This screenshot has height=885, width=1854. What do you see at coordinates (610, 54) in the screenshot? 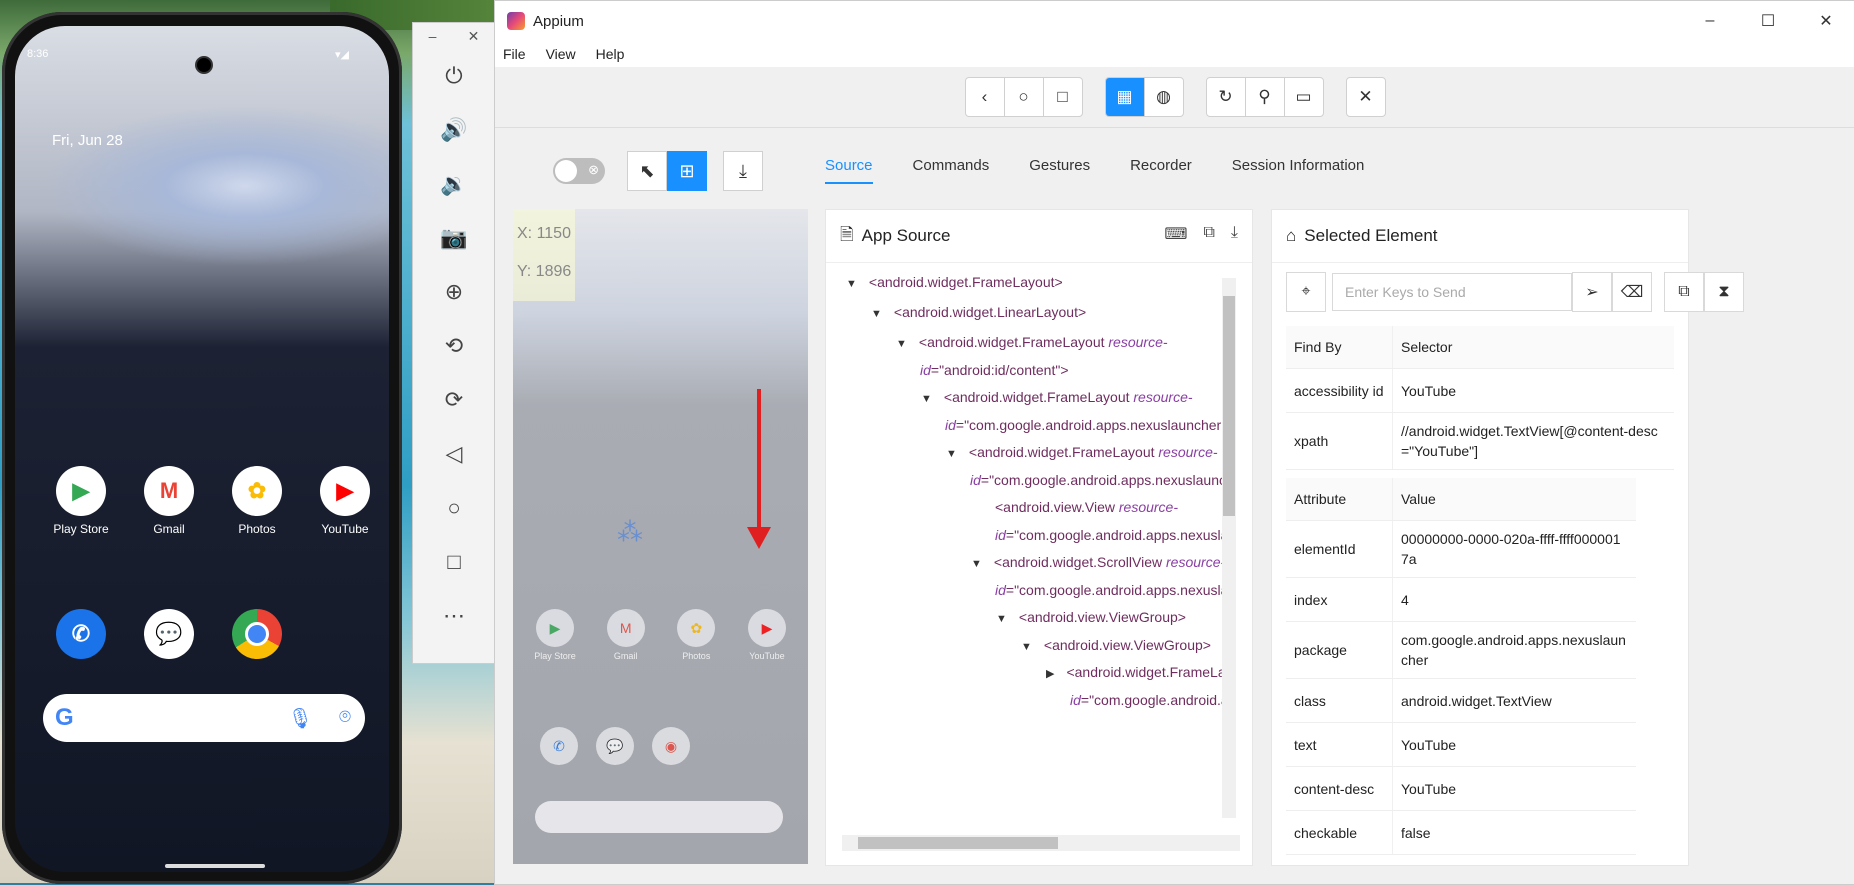
I see `menu-help: Help` at bounding box center [610, 54].